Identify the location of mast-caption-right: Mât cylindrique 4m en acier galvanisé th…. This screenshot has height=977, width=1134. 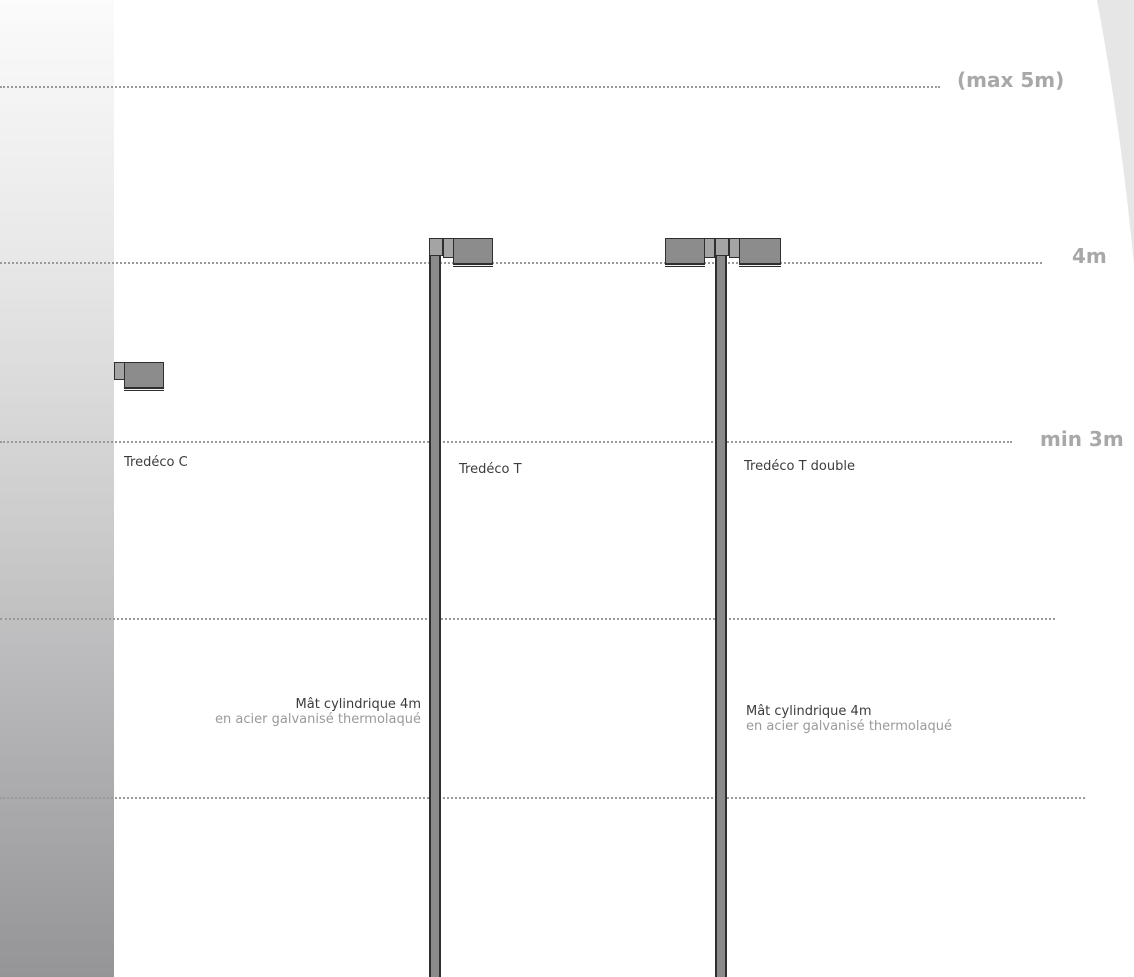
(849, 719).